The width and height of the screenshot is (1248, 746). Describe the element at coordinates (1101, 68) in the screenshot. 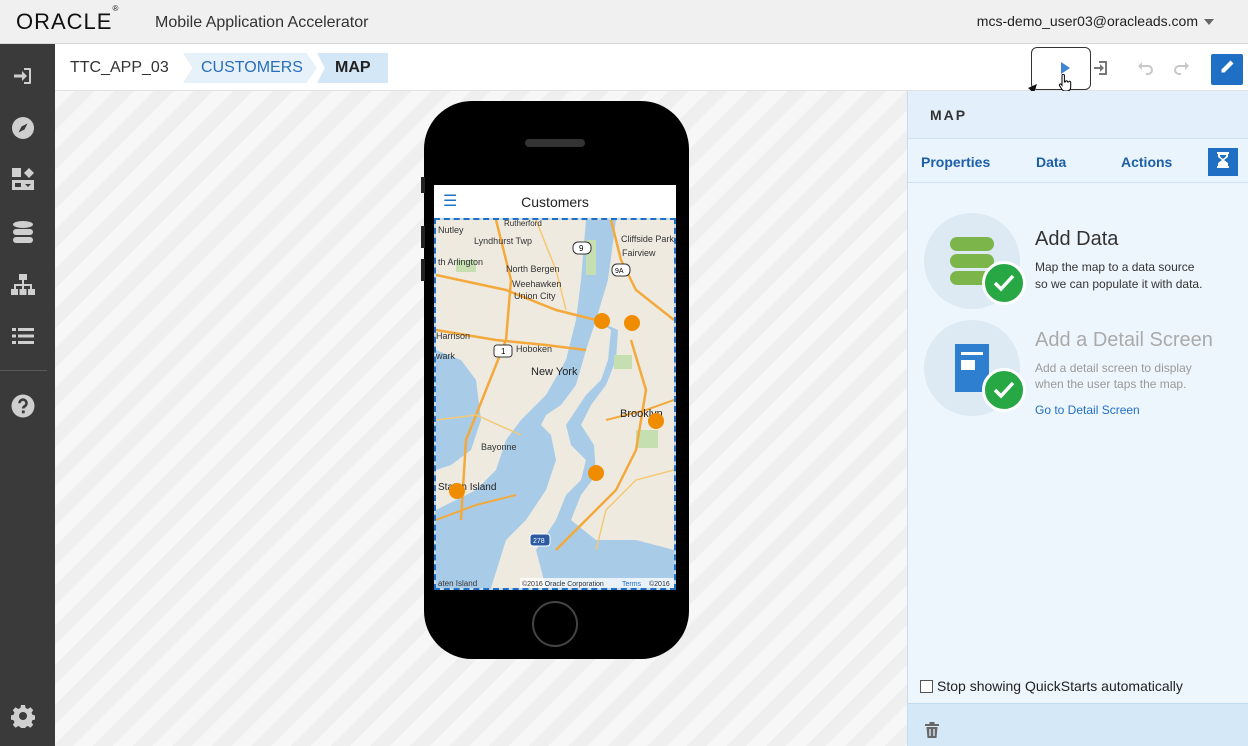

I see `export-icon` at that location.